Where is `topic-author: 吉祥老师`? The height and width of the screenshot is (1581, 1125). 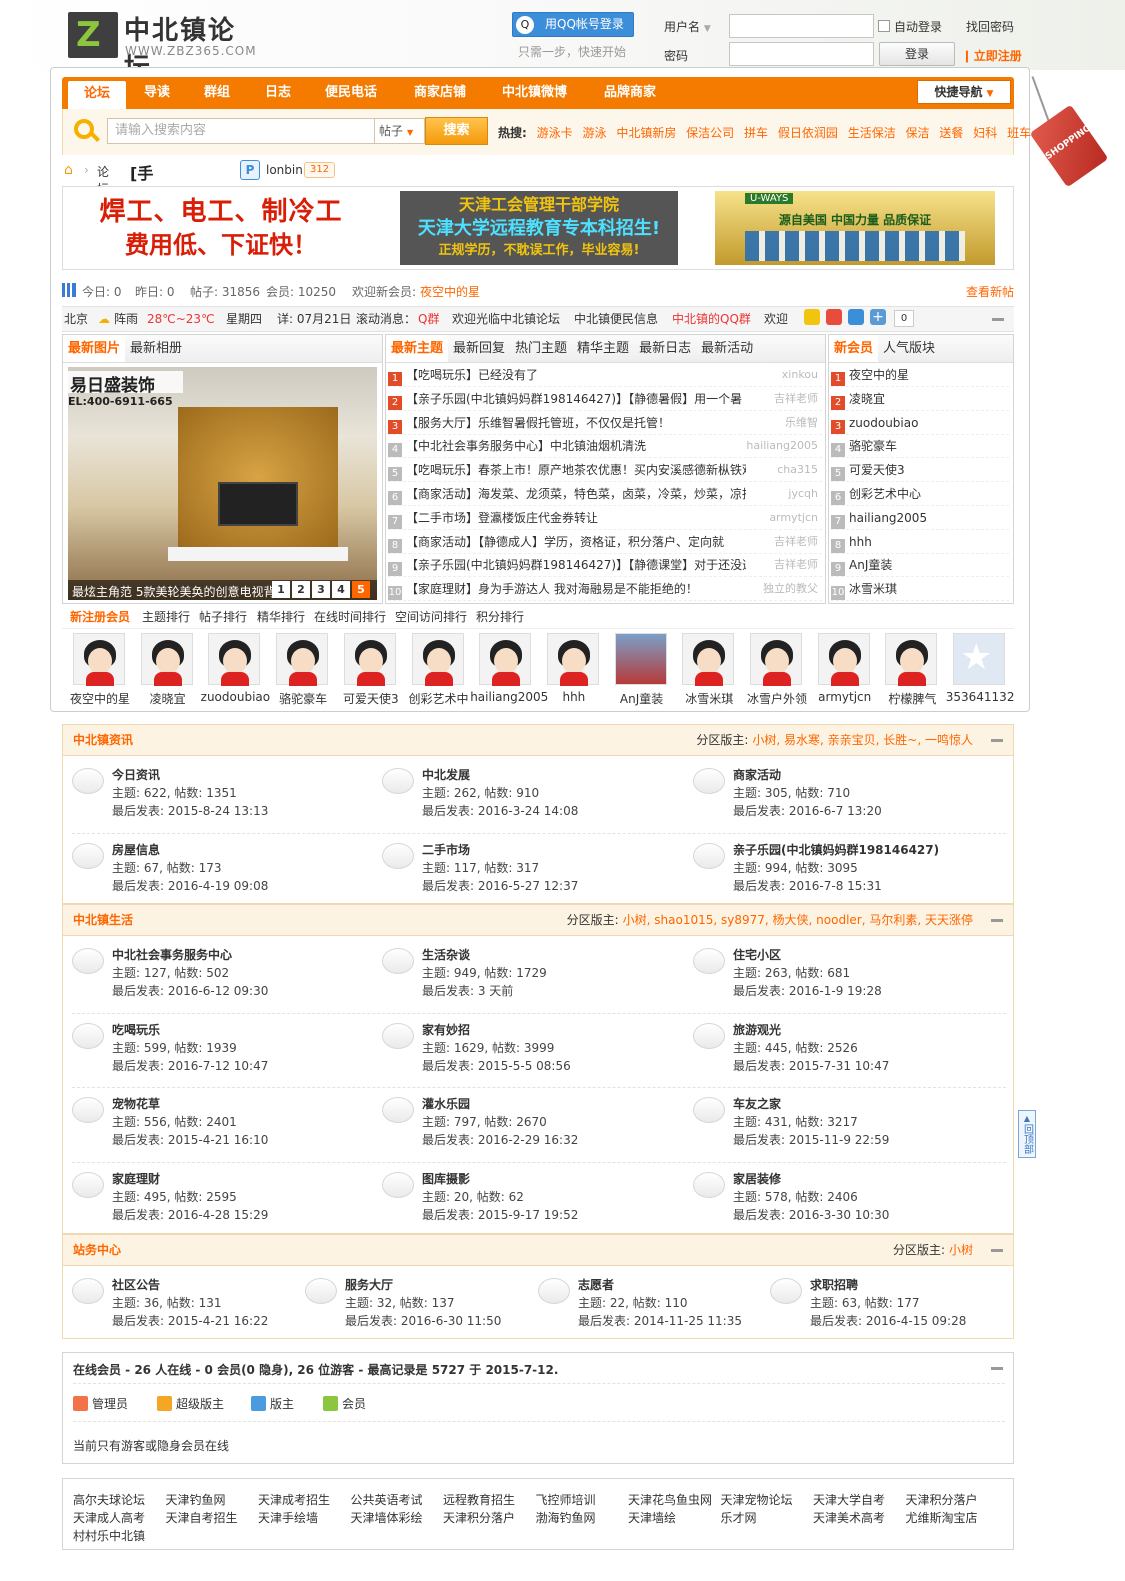
topic-author: 吉祥老师 is located at coordinates (796, 564).